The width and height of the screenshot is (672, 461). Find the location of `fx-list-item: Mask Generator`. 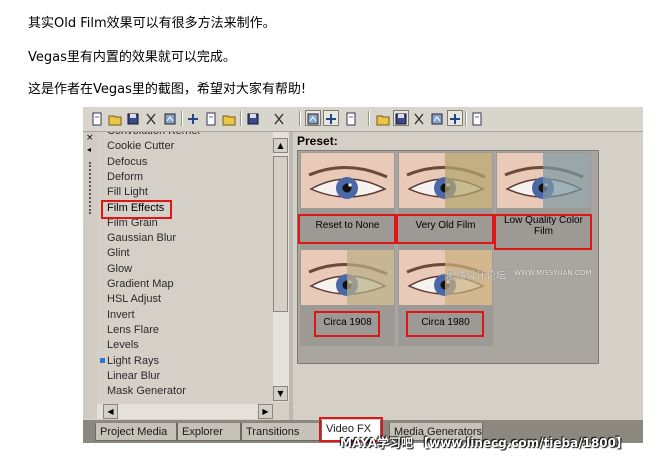

fx-list-item: Mask Generator is located at coordinates (146, 391).